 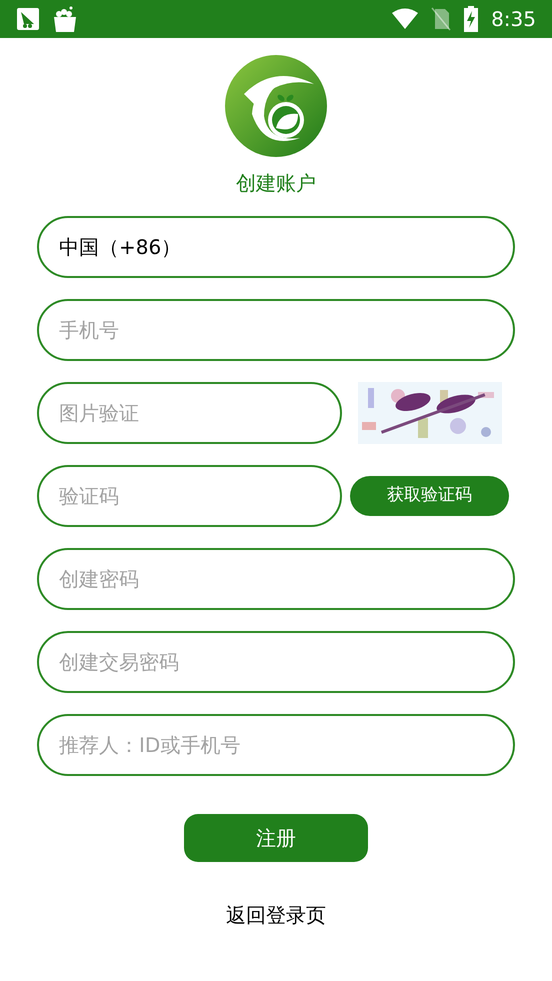 What do you see at coordinates (276, 662) in the screenshot?
I see `input-field: 创建交易密码` at bounding box center [276, 662].